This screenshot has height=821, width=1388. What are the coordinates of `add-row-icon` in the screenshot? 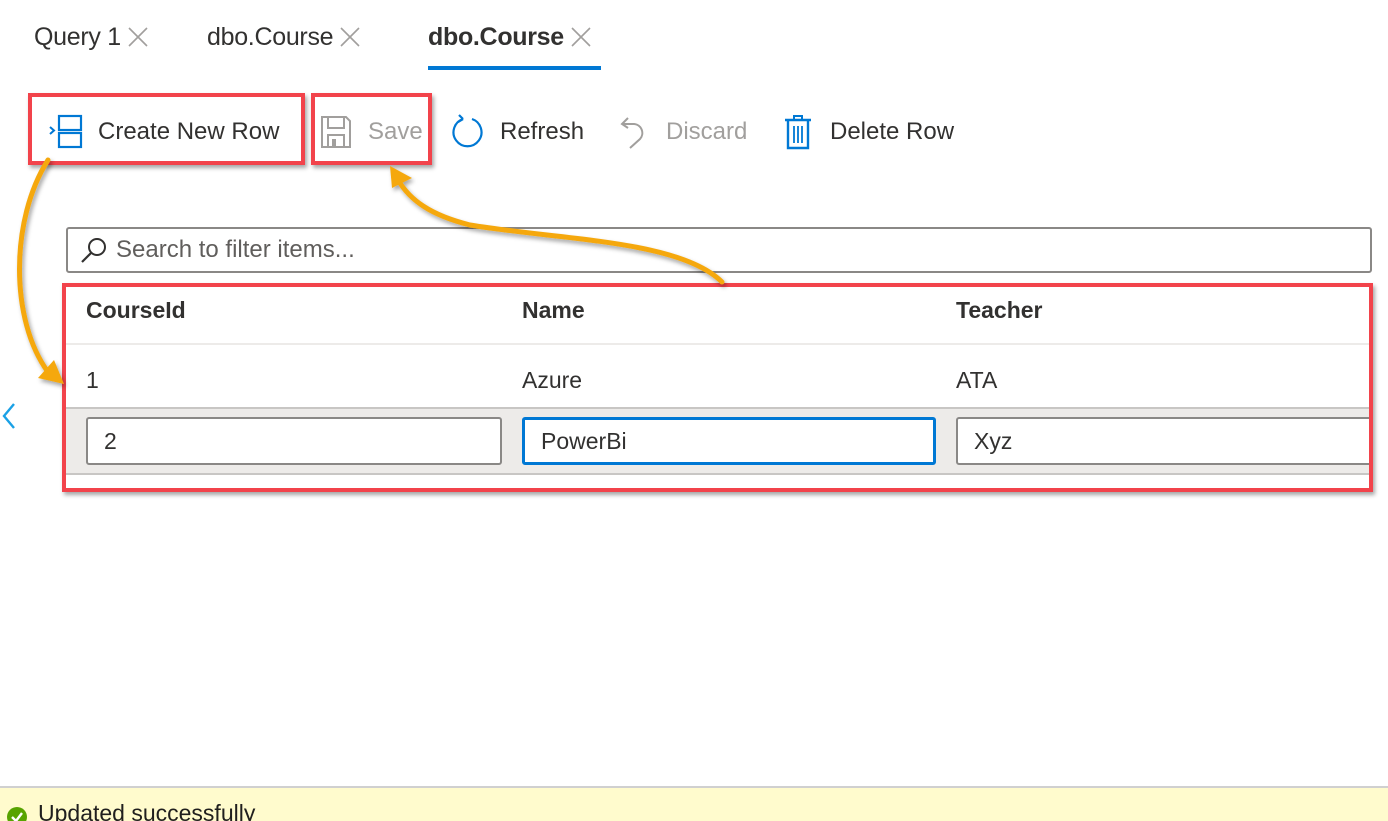 It's located at (66, 132).